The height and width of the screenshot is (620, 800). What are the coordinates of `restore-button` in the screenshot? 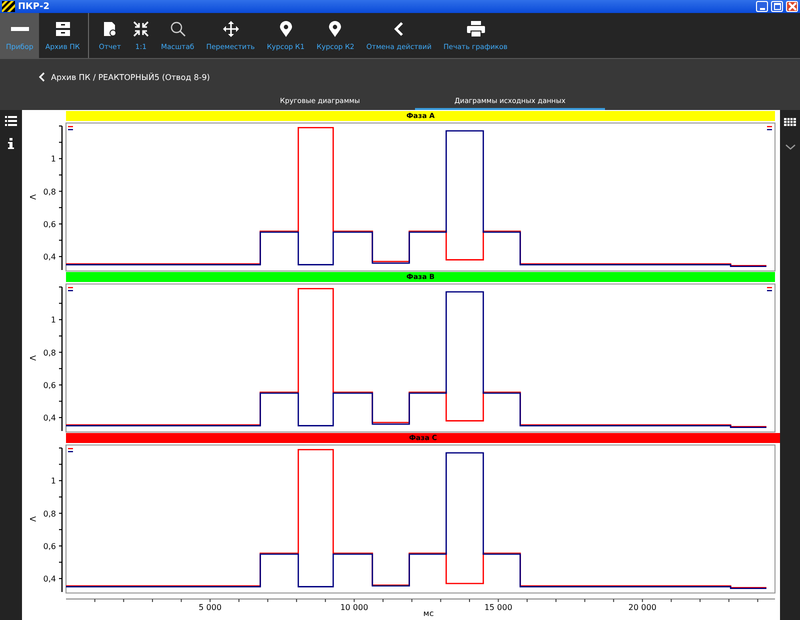 It's located at (777, 6).